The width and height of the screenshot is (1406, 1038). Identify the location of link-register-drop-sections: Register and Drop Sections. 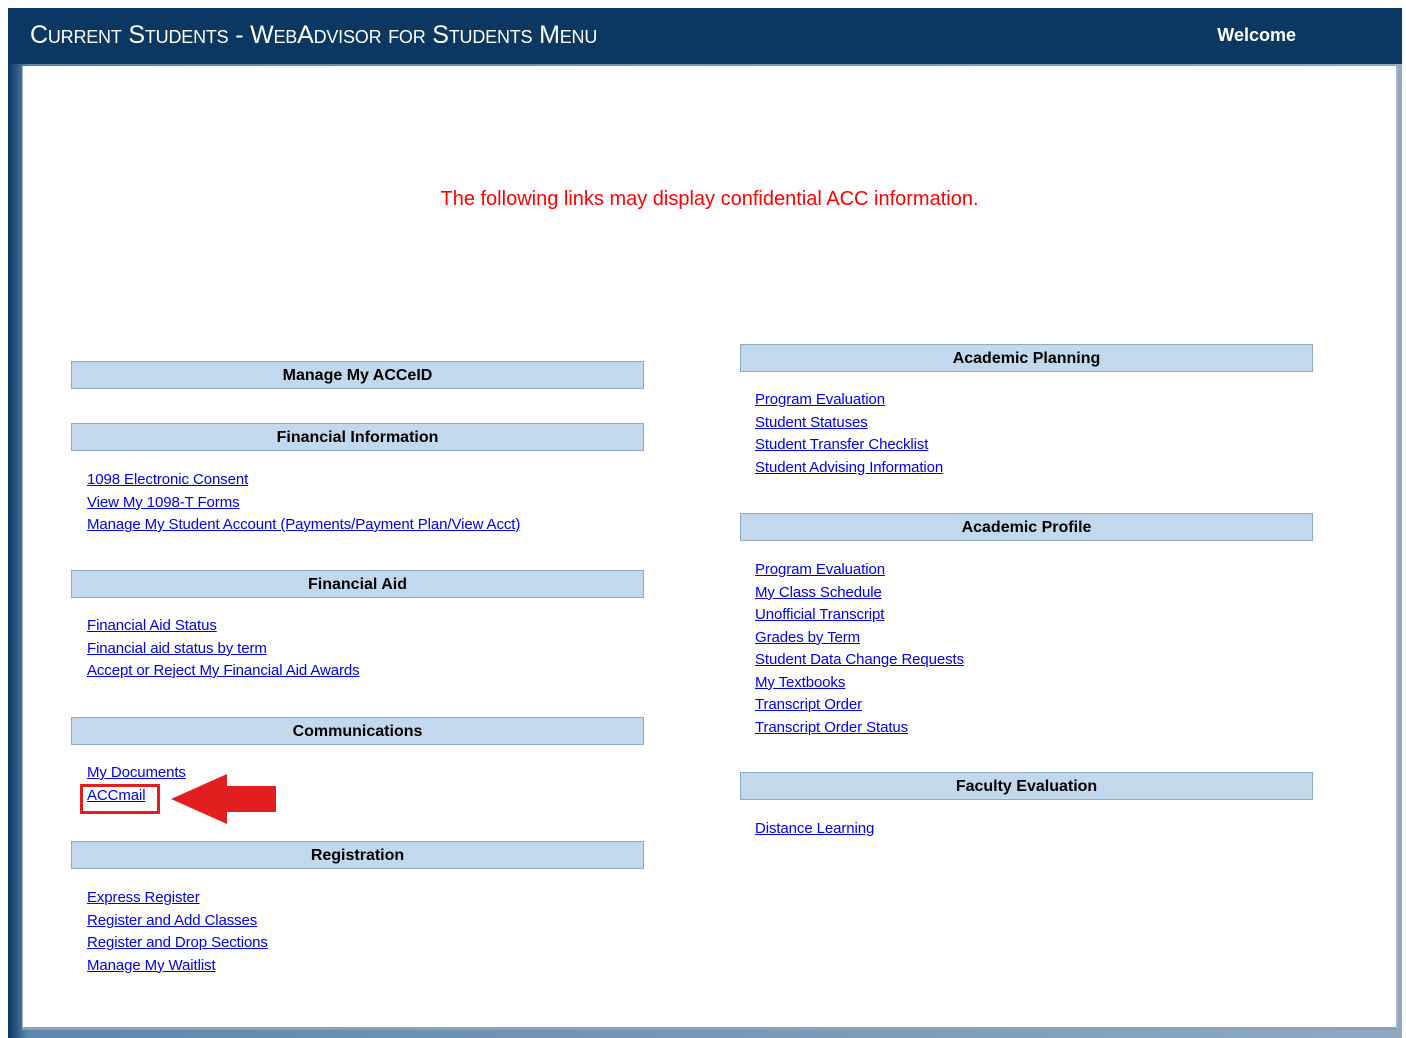
(177, 942).